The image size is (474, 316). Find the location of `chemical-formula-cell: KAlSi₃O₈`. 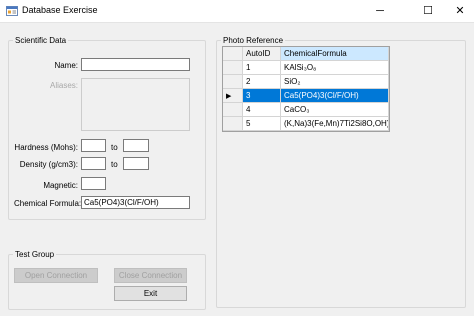

chemical-formula-cell: KAlSi₃O₈ is located at coordinates (335, 68).